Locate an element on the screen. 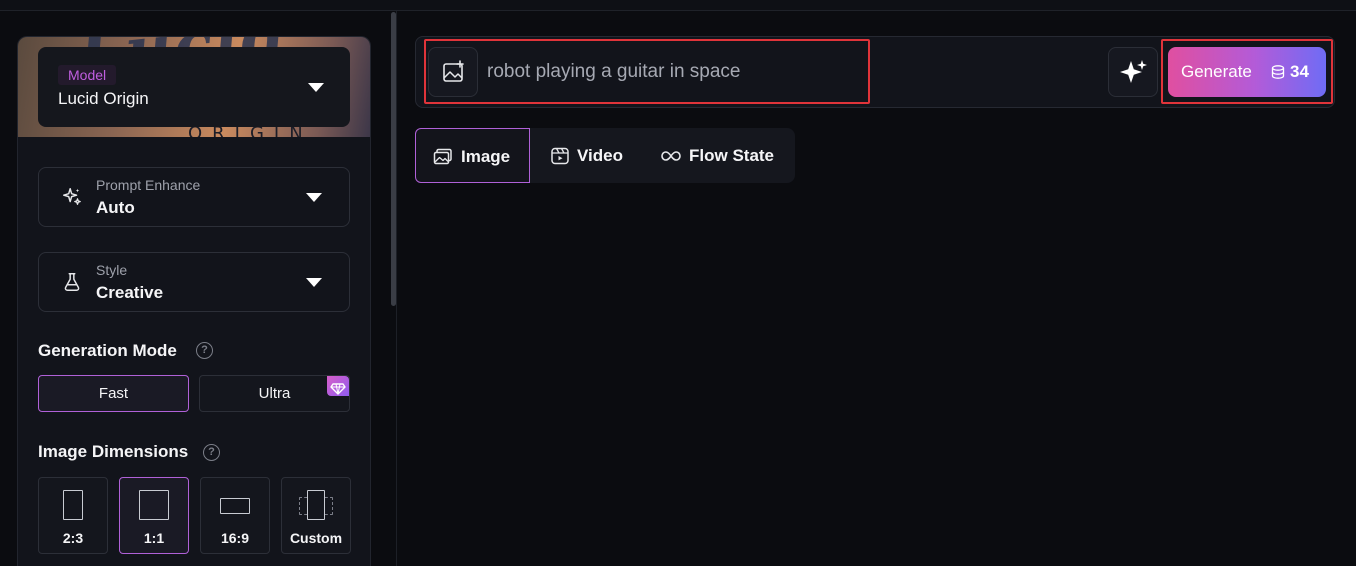  style-label: Style is located at coordinates (112, 270).